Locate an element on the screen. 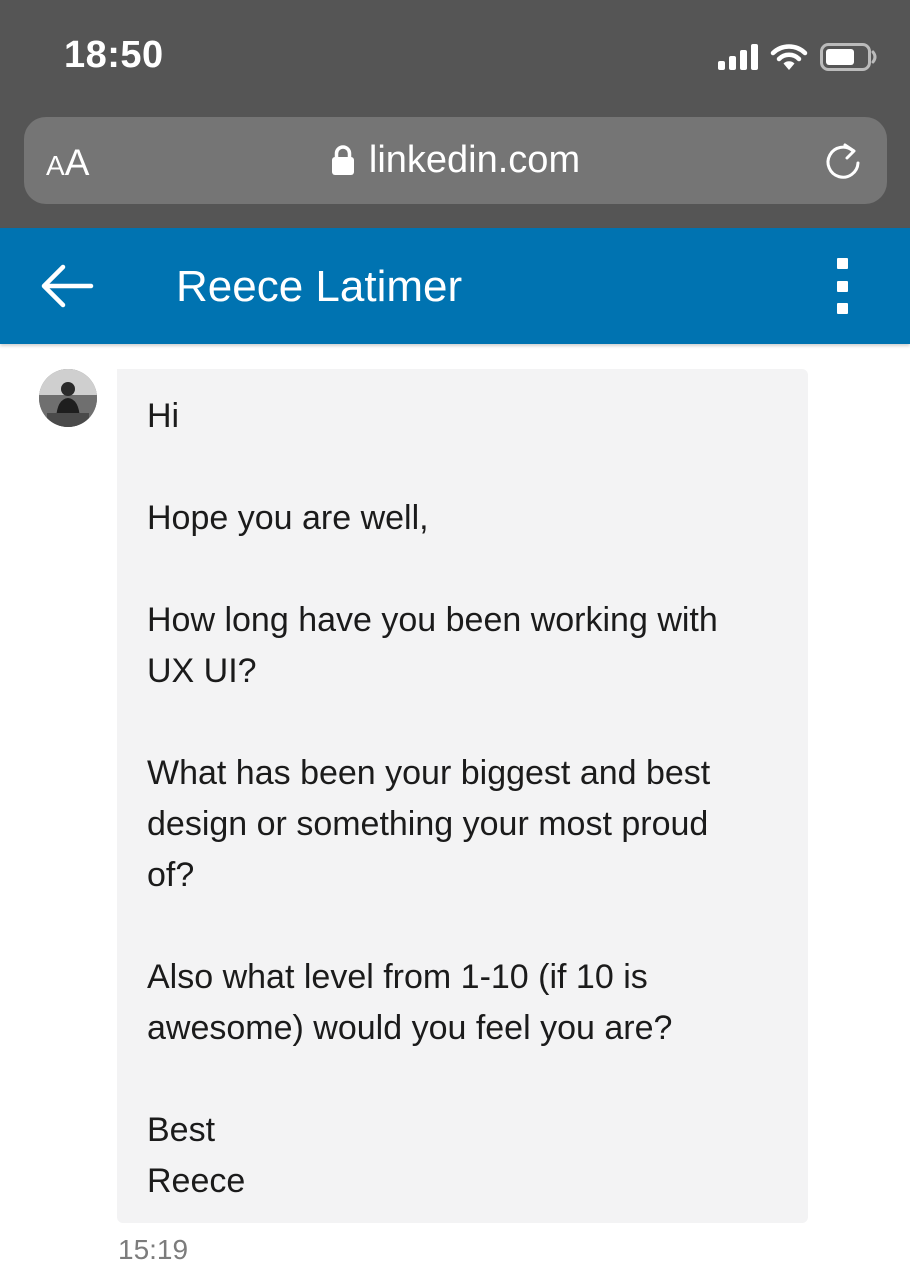 The height and width of the screenshot is (1280, 910). avatar-image is located at coordinates (68, 398).